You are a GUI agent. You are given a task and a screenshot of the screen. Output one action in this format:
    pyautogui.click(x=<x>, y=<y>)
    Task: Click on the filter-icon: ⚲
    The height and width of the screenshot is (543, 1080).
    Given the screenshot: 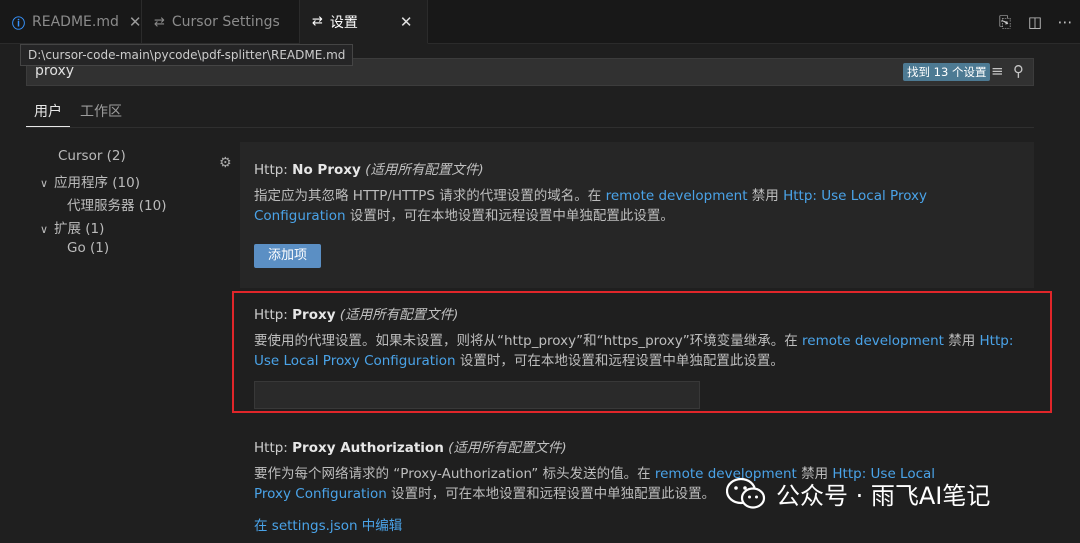 What is the action you would take?
    pyautogui.click(x=1018, y=71)
    